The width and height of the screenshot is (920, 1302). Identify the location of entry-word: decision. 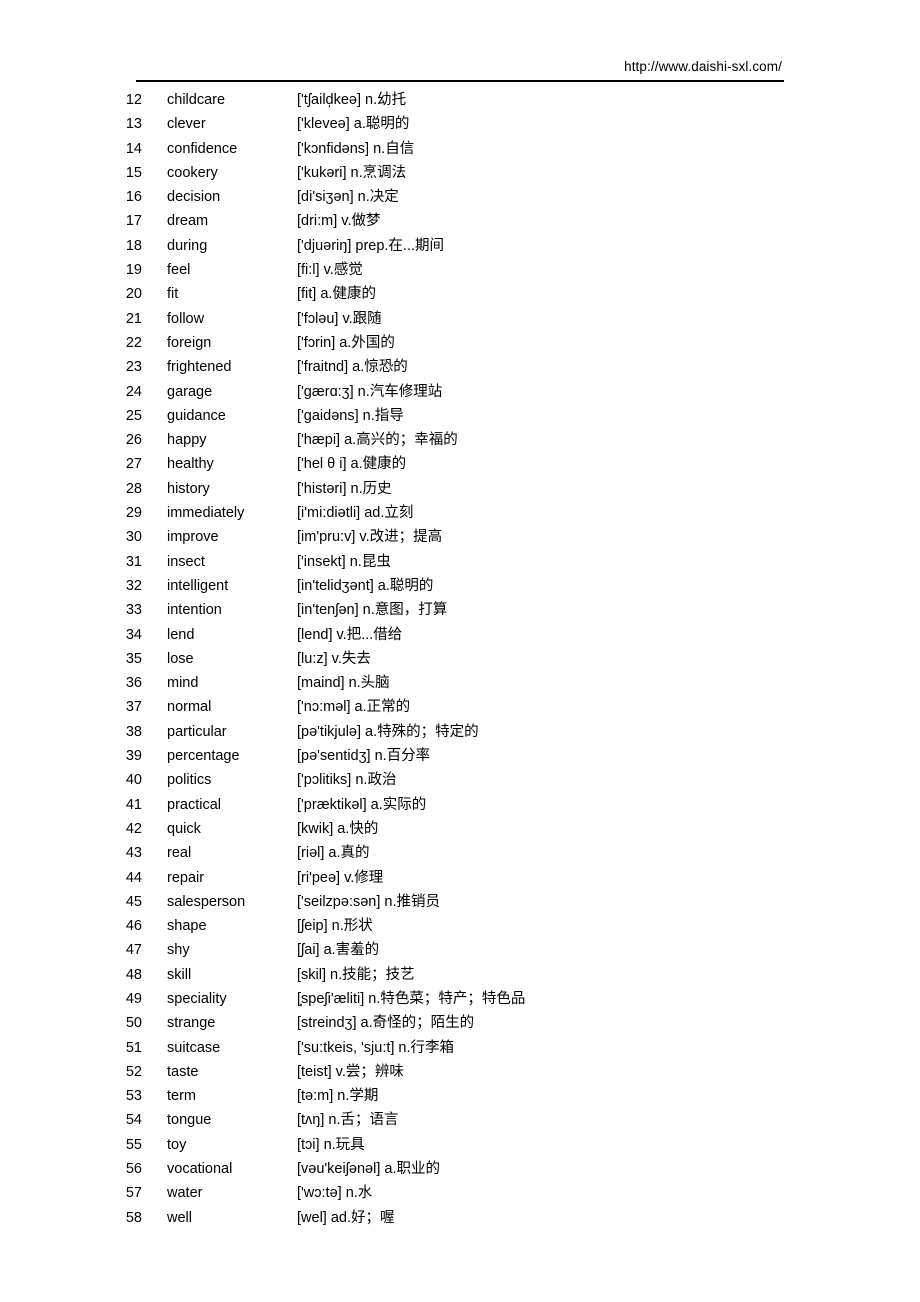
(194, 197).